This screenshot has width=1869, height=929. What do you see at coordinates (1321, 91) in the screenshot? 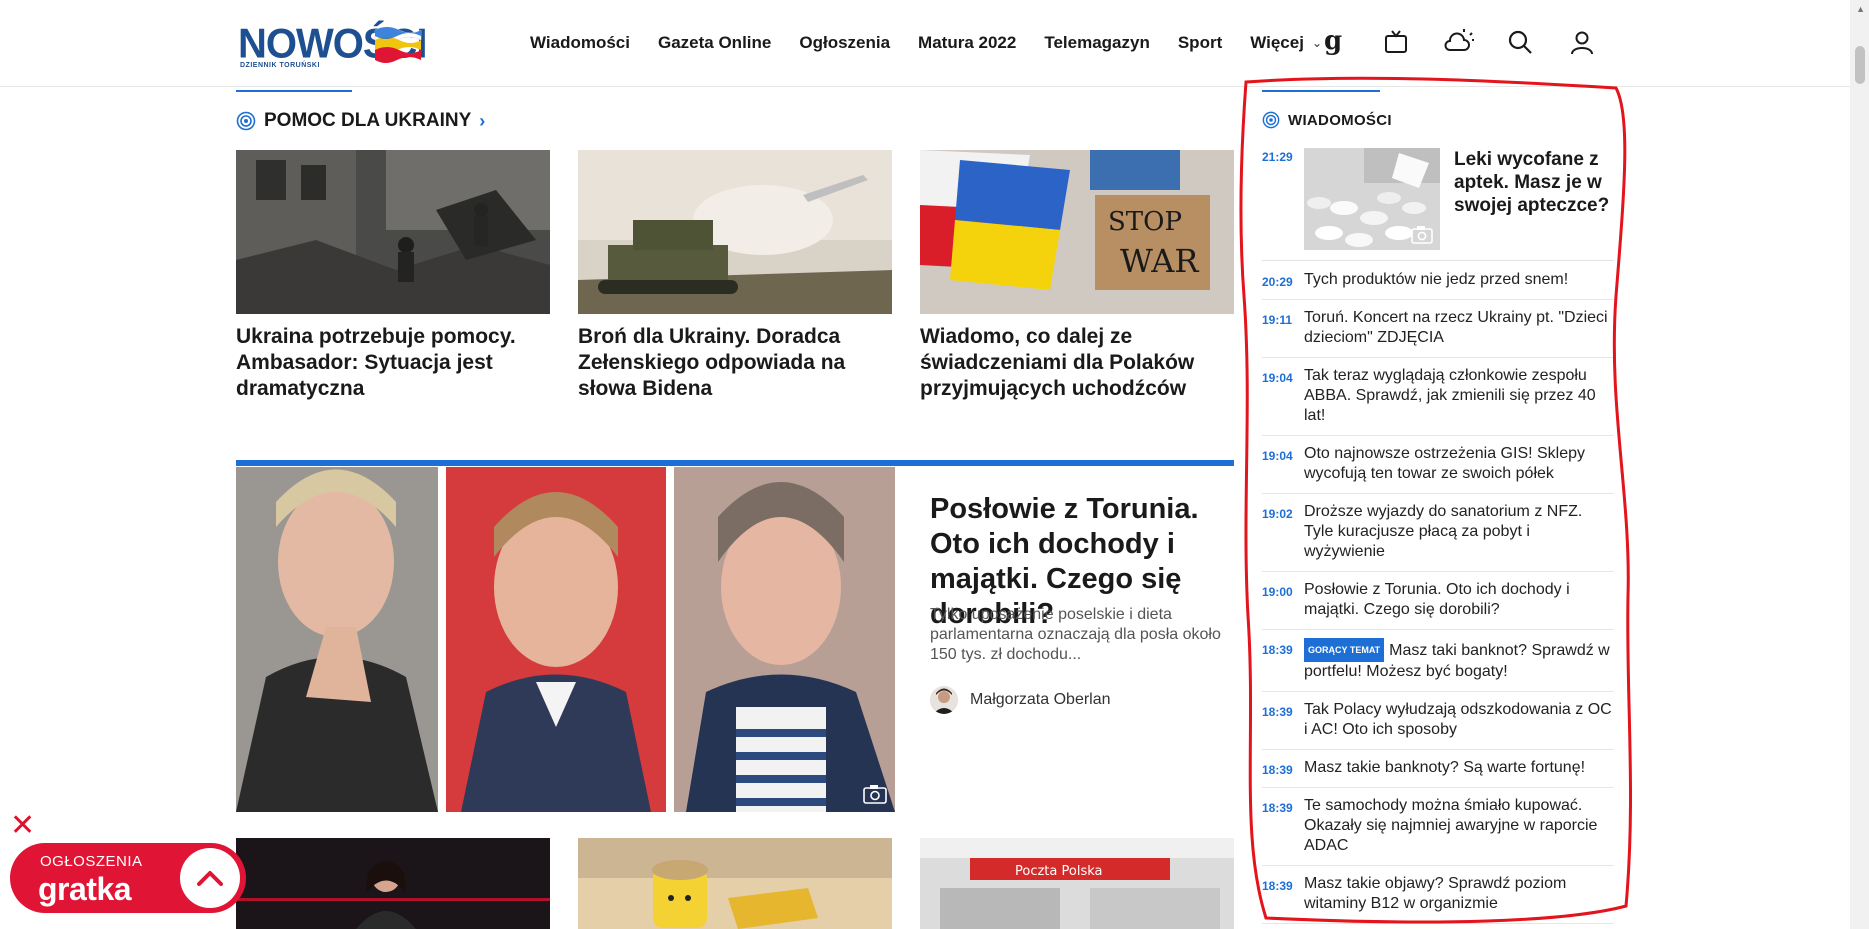
I see `sidebar-underline` at bounding box center [1321, 91].